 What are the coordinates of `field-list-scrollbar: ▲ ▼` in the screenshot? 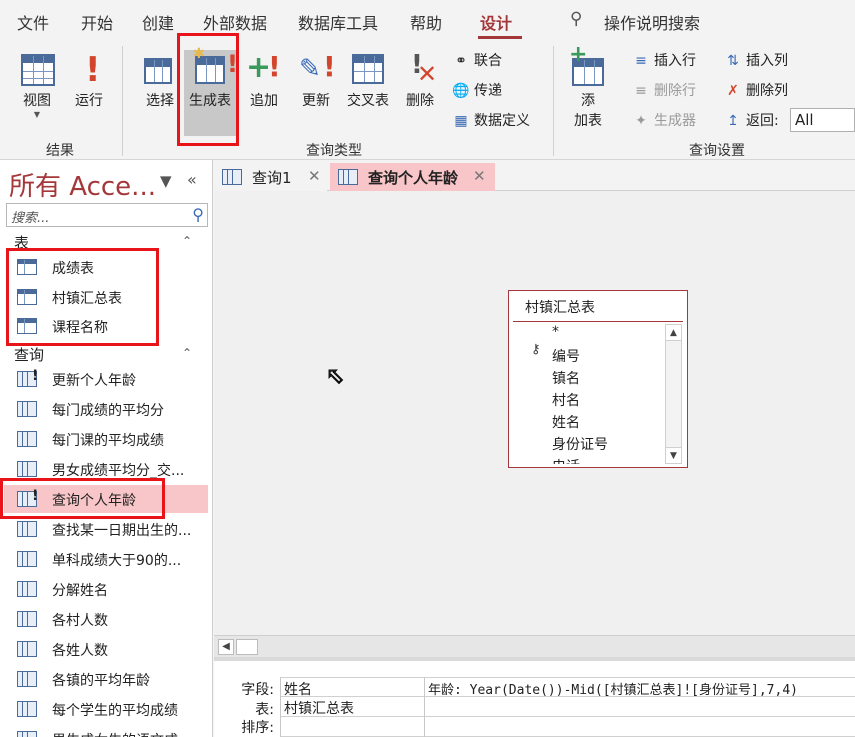 It's located at (673, 394).